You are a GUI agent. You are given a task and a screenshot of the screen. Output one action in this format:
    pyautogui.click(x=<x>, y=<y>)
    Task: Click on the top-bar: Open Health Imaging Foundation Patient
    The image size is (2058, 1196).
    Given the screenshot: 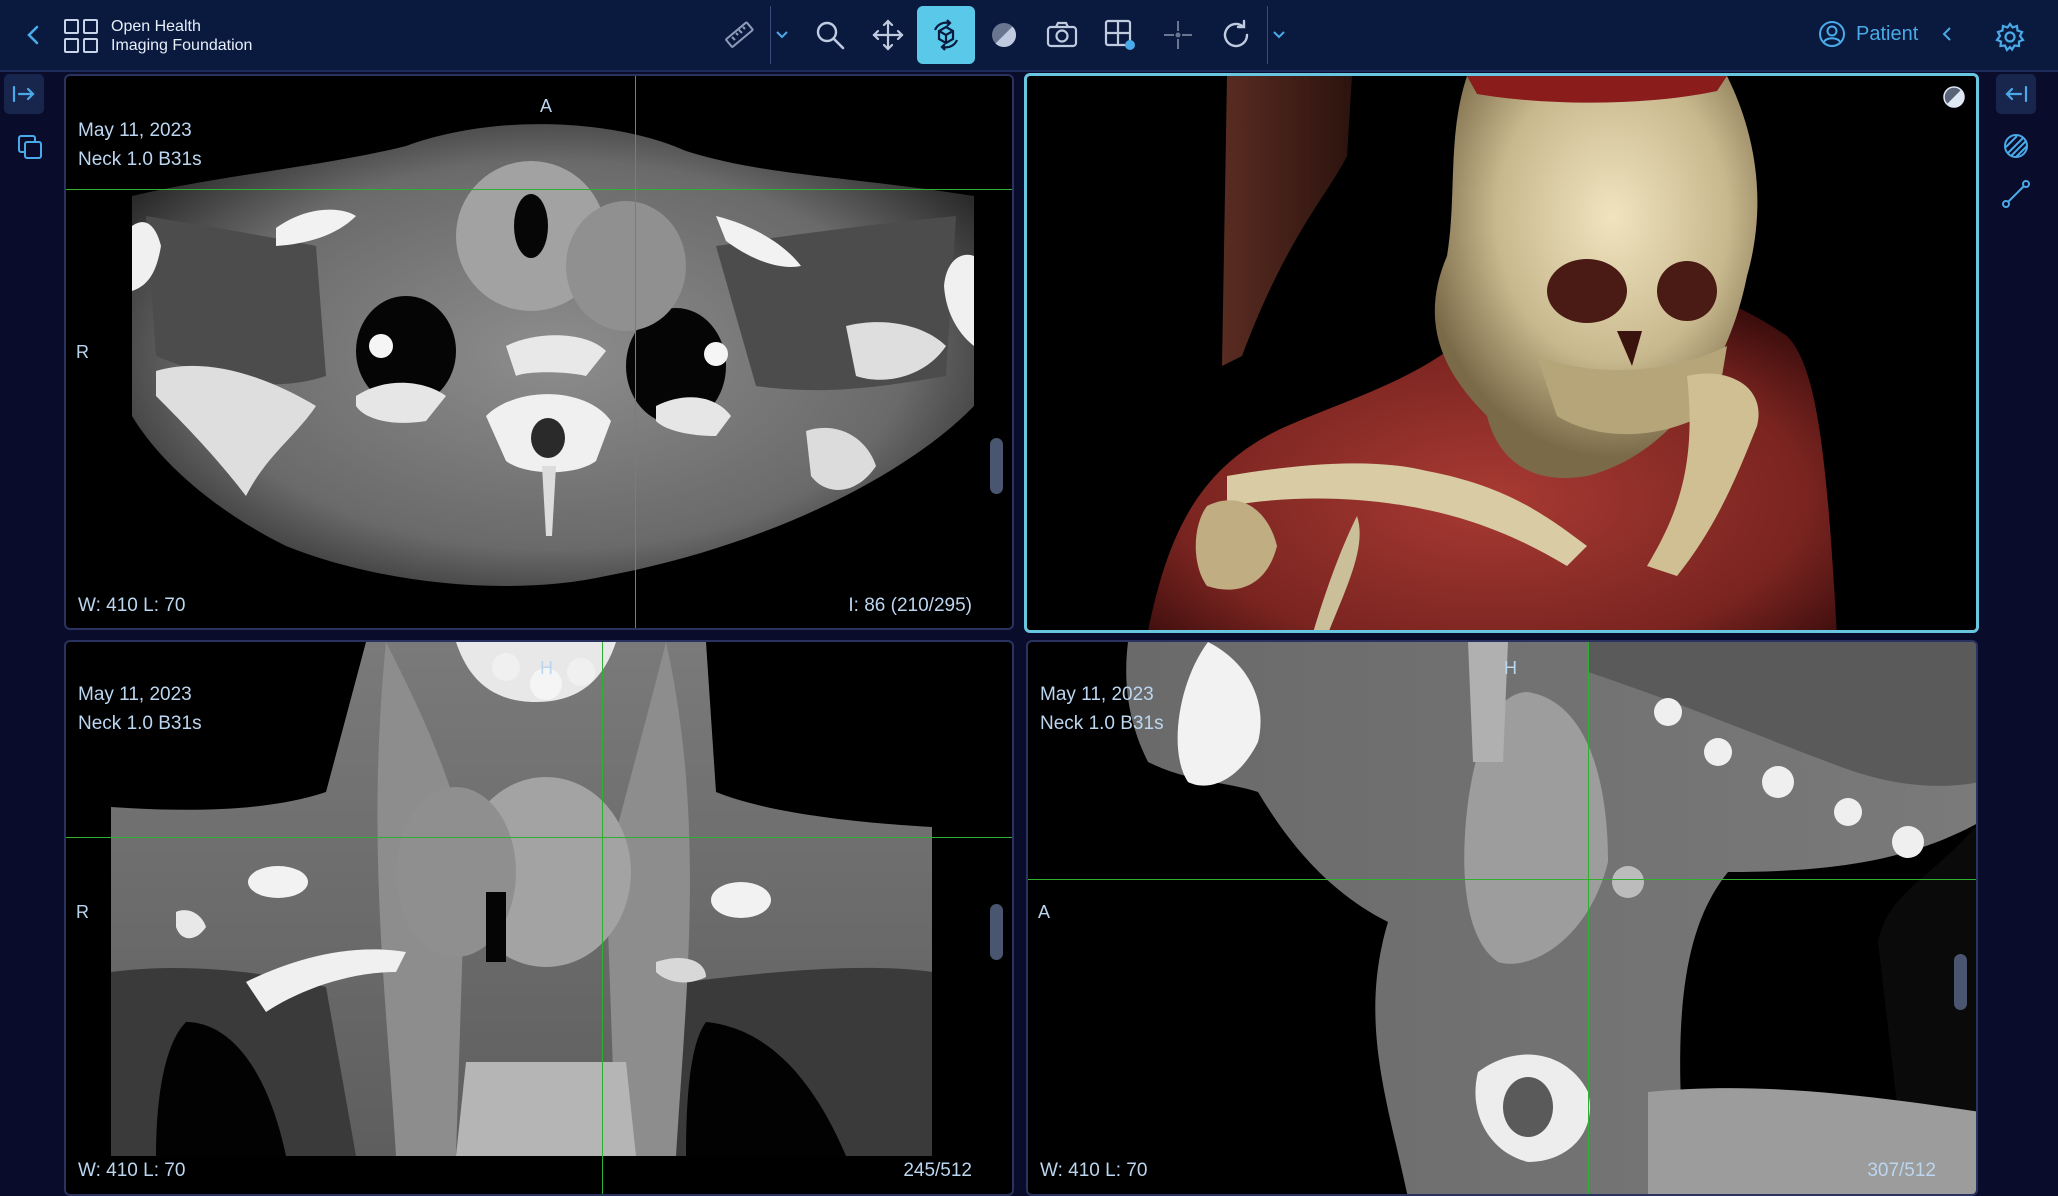 What is the action you would take?
    pyautogui.click(x=1029, y=36)
    